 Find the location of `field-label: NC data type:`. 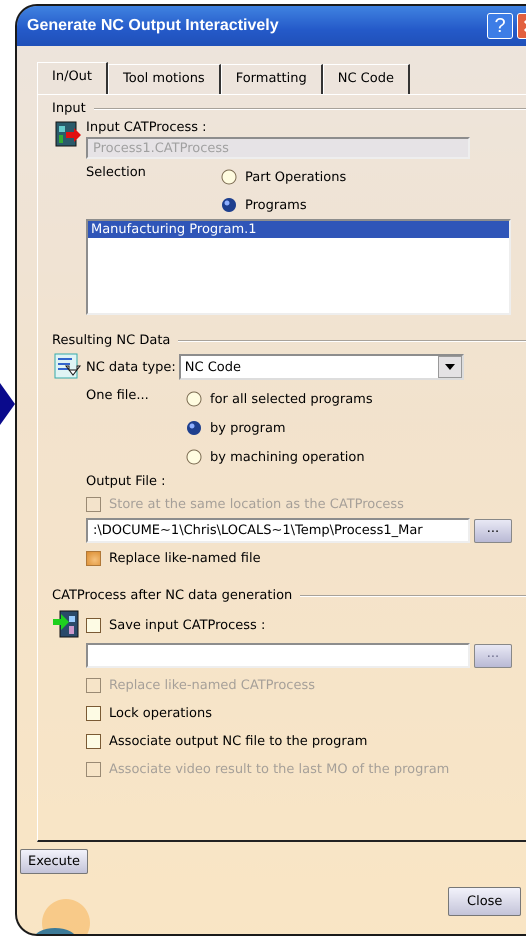

field-label: NC data type: is located at coordinates (131, 367).